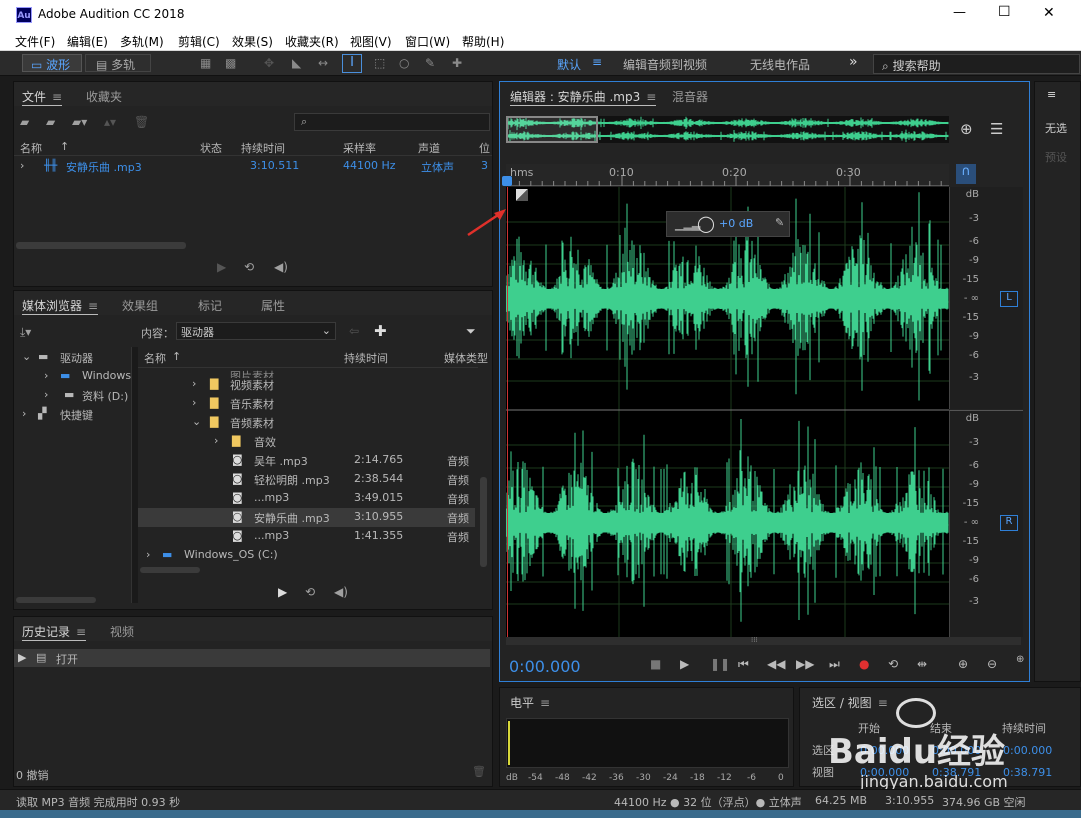 The height and width of the screenshot is (818, 1081). I want to click on col-channels: 声道, so click(429, 148).